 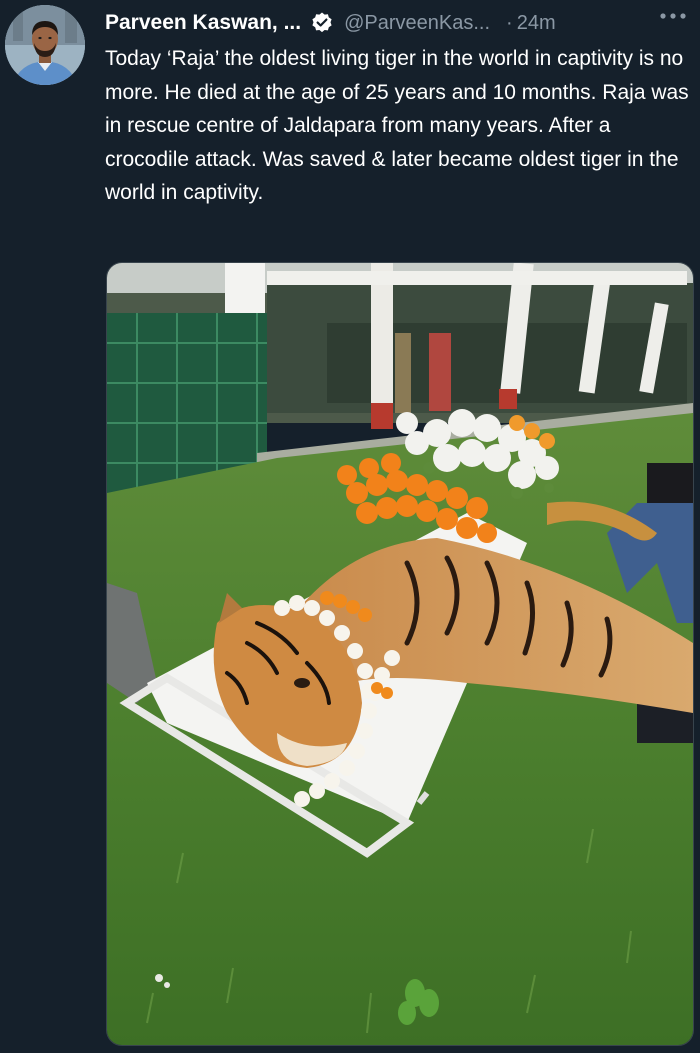 I want to click on avatar-photo, so click(x=45, y=45).